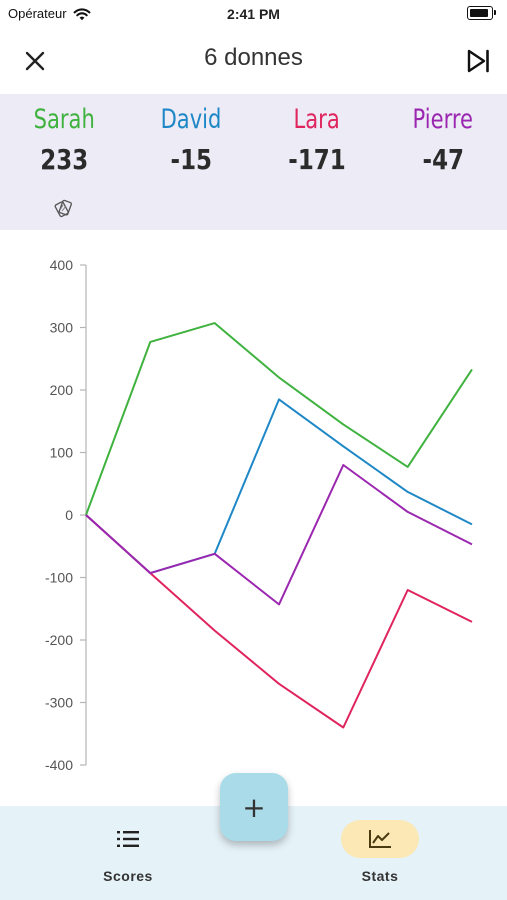  What do you see at coordinates (62, 265) in the screenshot?
I see `y-tick-label: 400` at bounding box center [62, 265].